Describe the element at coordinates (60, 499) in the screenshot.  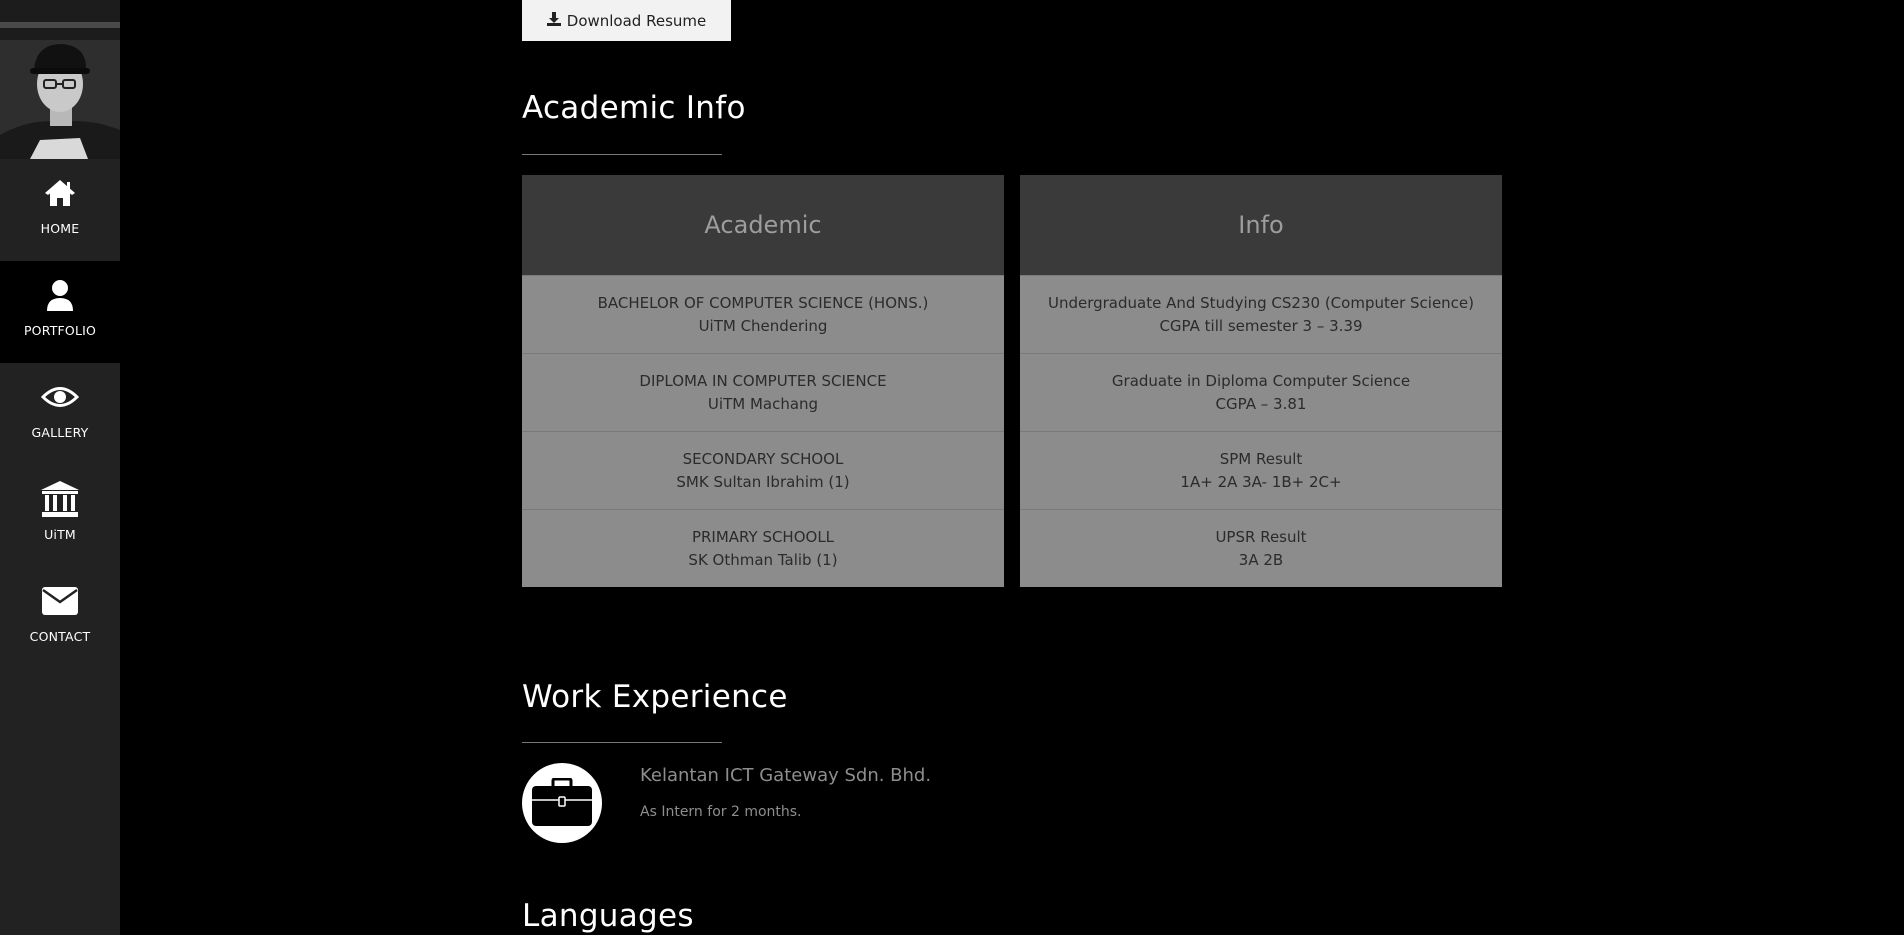
I see `institution-icon` at that location.